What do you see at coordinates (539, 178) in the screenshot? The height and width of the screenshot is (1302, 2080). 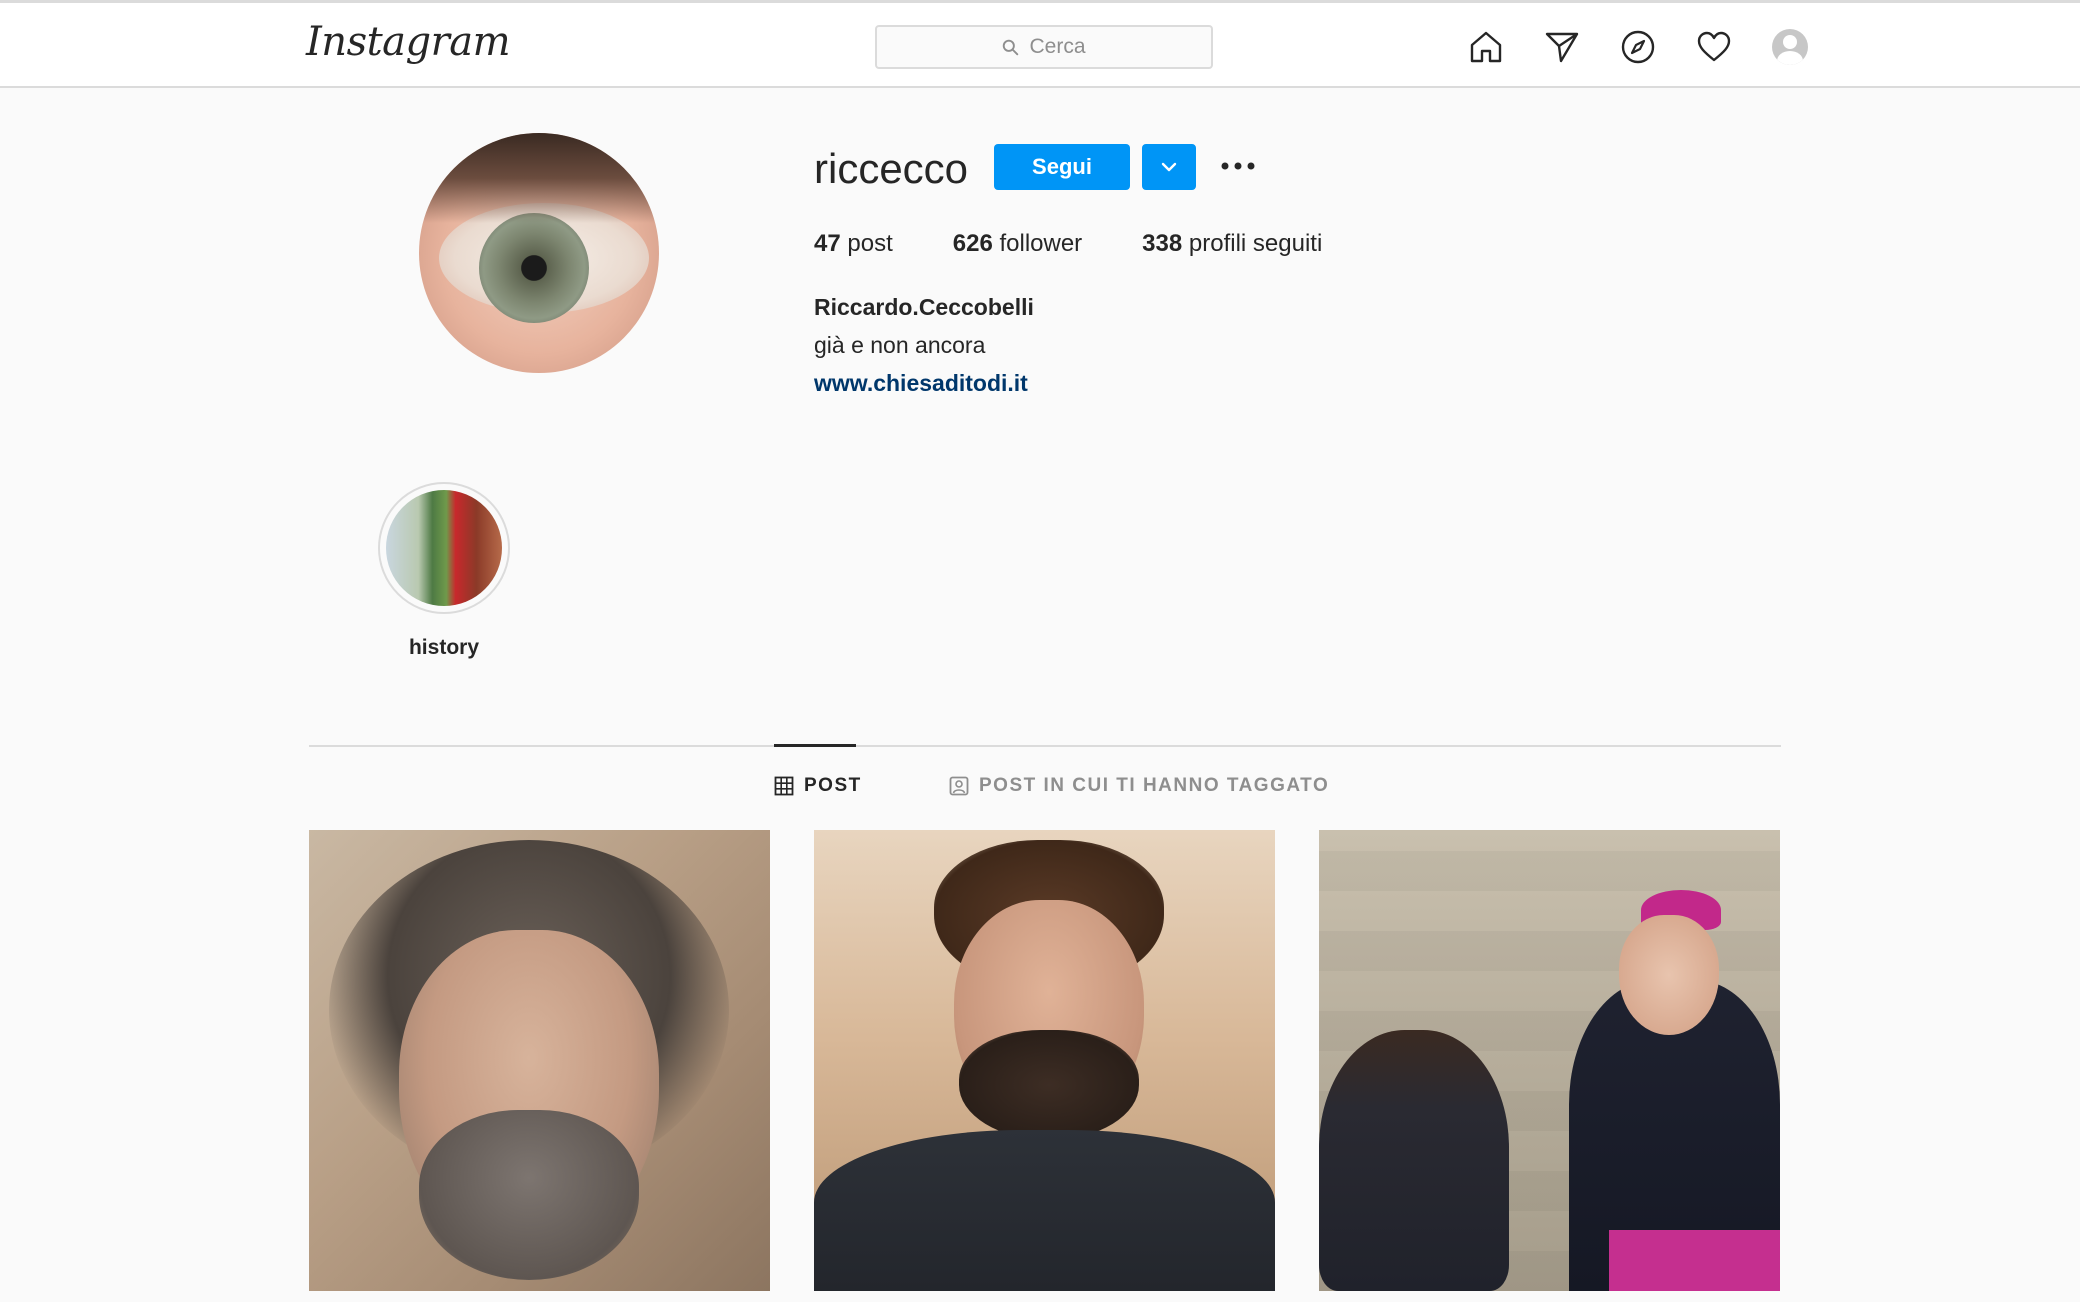 I see `profile-picture-lash` at bounding box center [539, 178].